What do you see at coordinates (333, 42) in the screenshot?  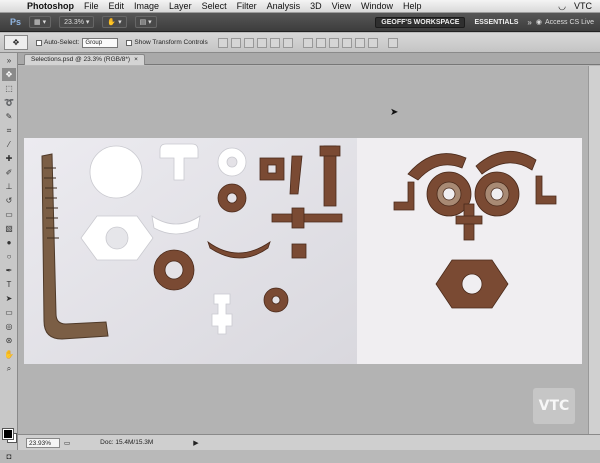 I see `distribute-bottom-icon` at bounding box center [333, 42].